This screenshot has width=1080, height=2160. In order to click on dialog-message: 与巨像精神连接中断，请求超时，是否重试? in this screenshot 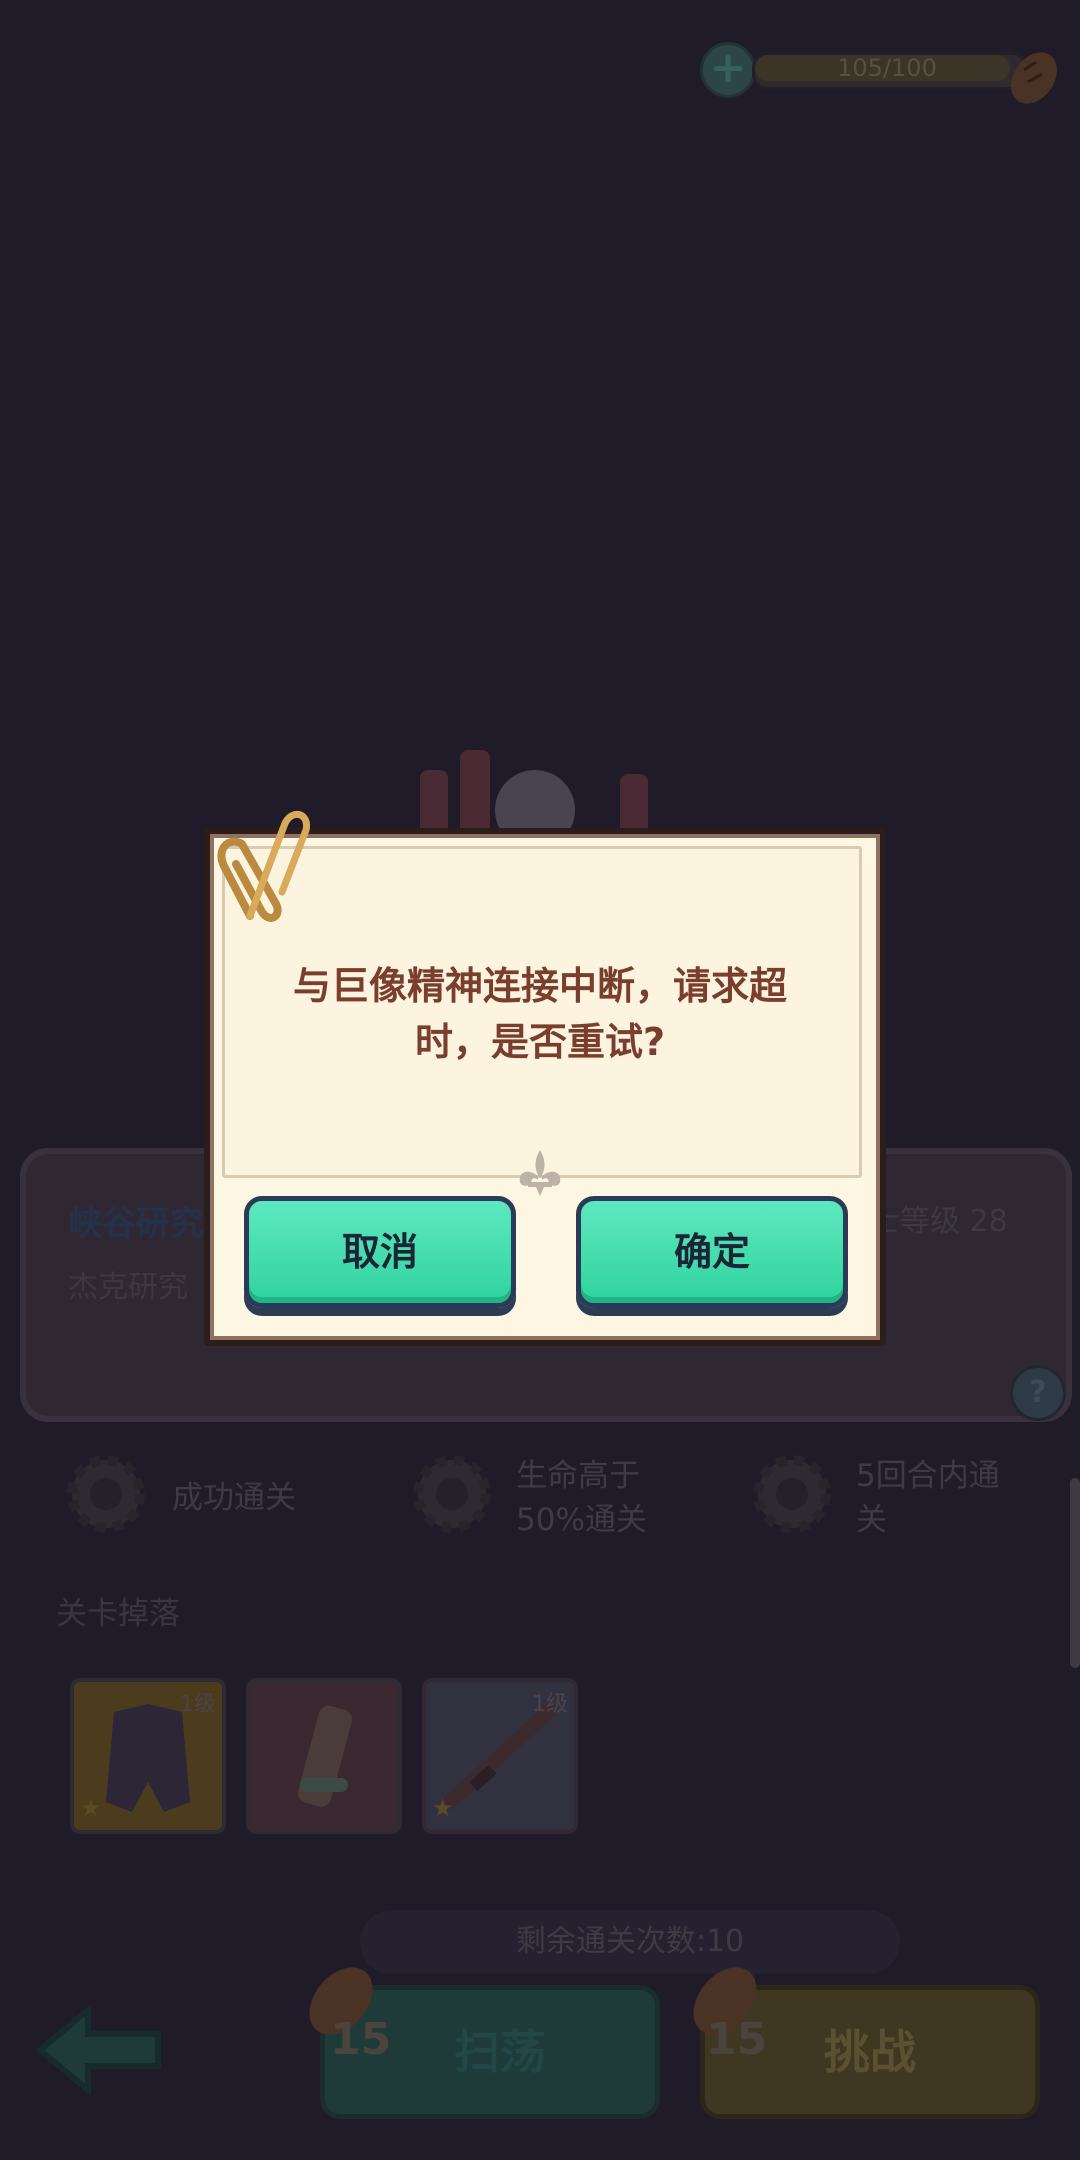, I will do `click(539, 1014)`.